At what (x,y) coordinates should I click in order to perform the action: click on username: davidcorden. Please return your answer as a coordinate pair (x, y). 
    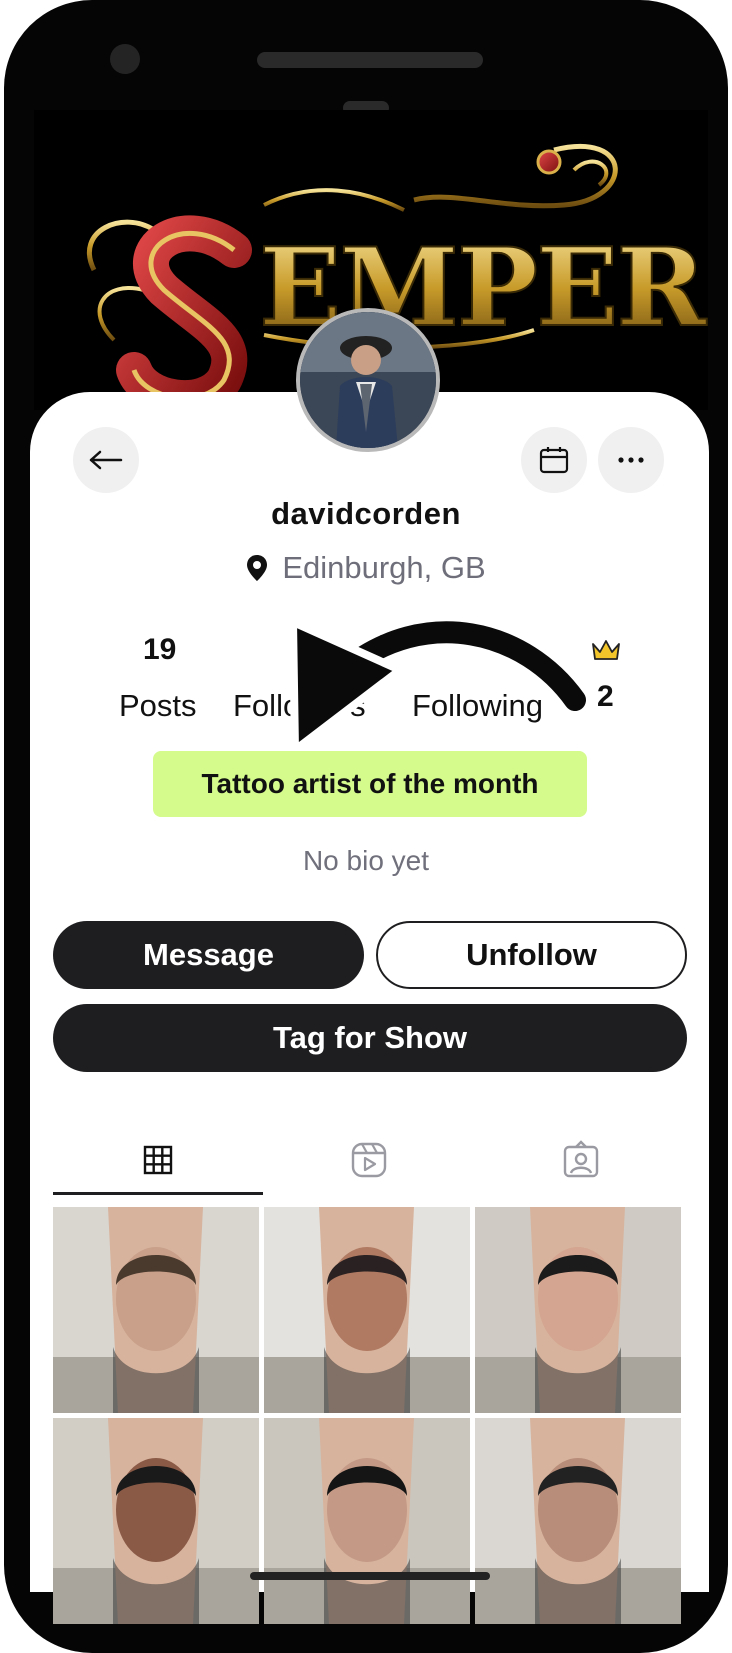
    Looking at the image, I should click on (366, 513).